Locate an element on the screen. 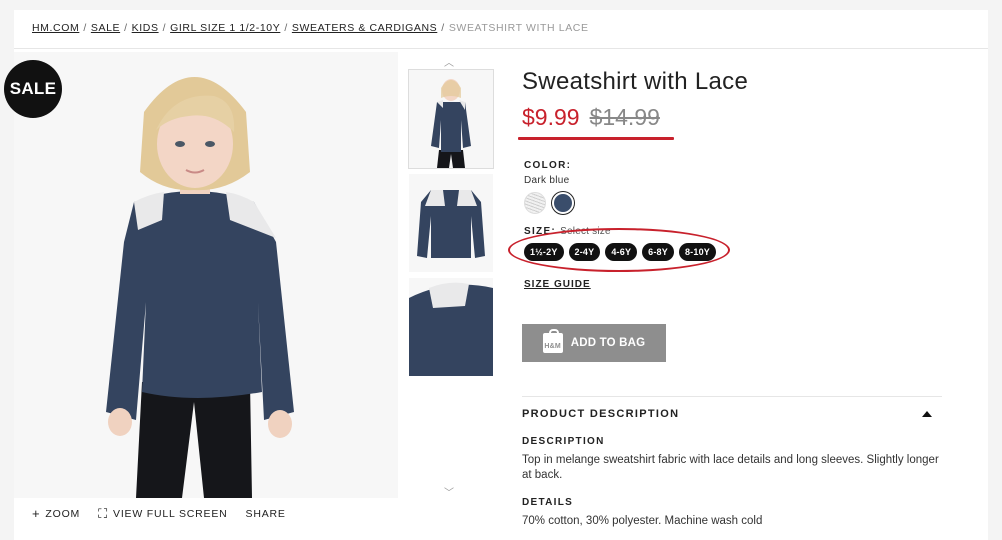  sale-badge: SALE is located at coordinates (33, 89).